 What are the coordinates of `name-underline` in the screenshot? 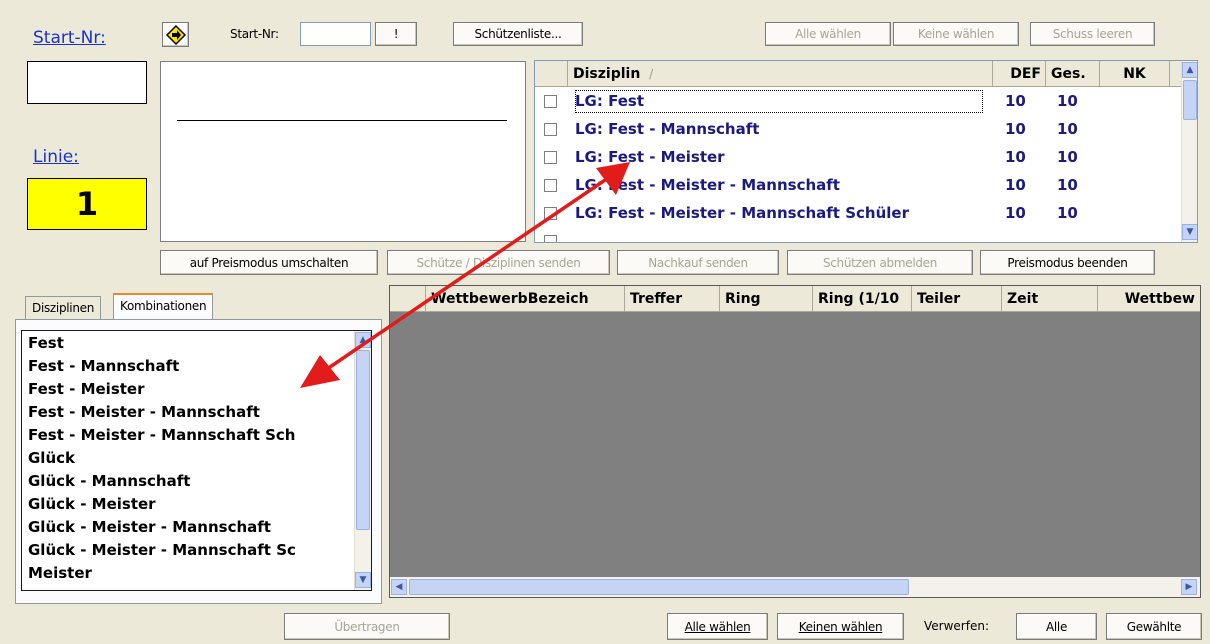 It's located at (342, 120).